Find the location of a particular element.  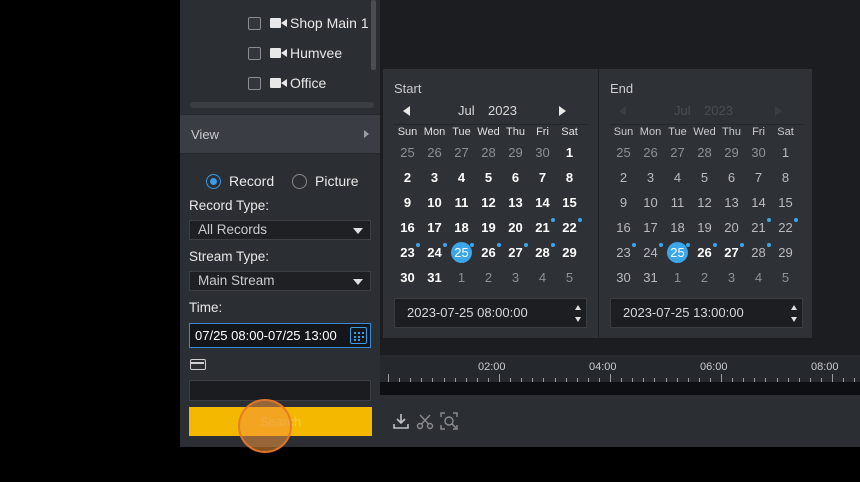

record-radio: Record is located at coordinates (240, 181).